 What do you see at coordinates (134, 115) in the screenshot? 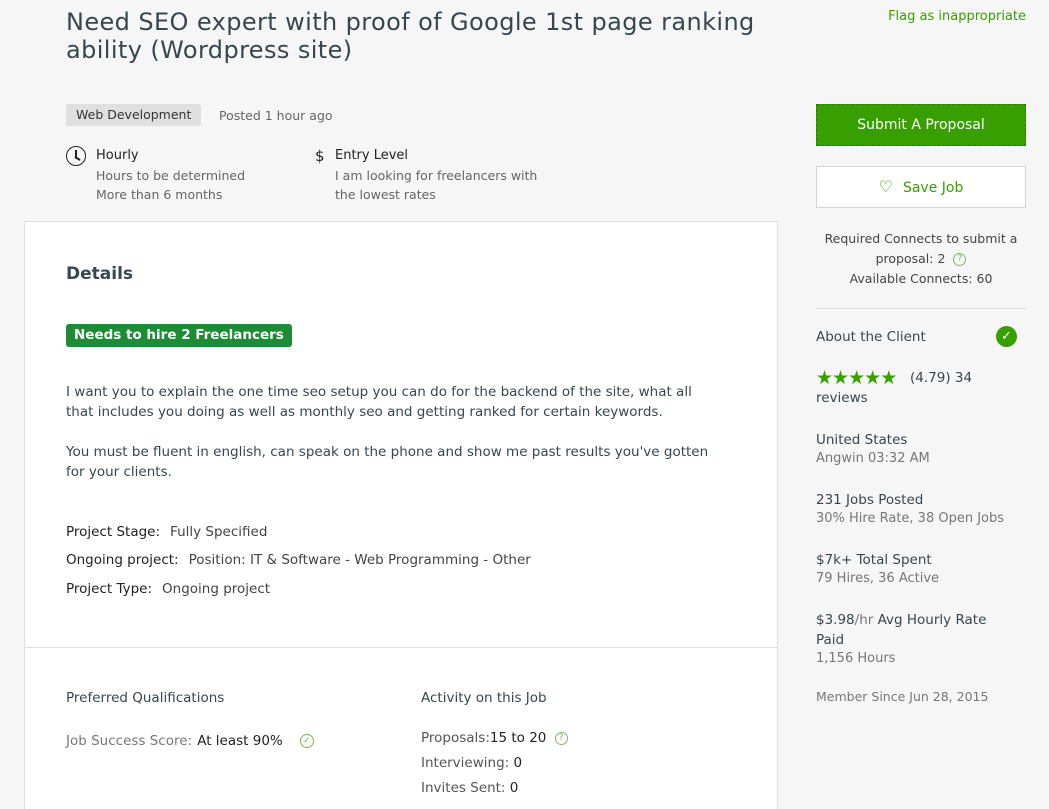
I see `category-badge: Web Development` at bounding box center [134, 115].